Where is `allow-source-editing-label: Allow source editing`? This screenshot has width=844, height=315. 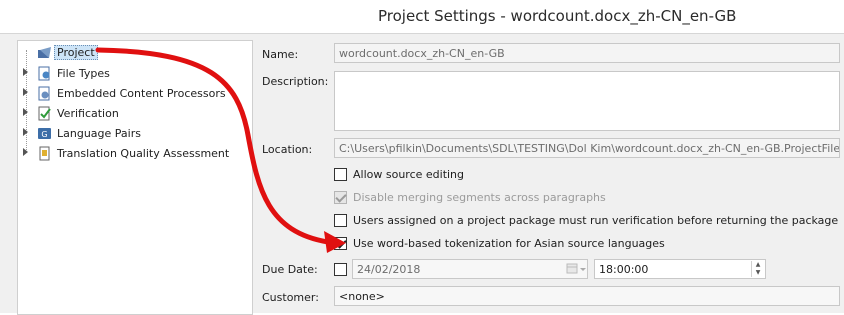
allow-source-editing-label: Allow source editing is located at coordinates (409, 174).